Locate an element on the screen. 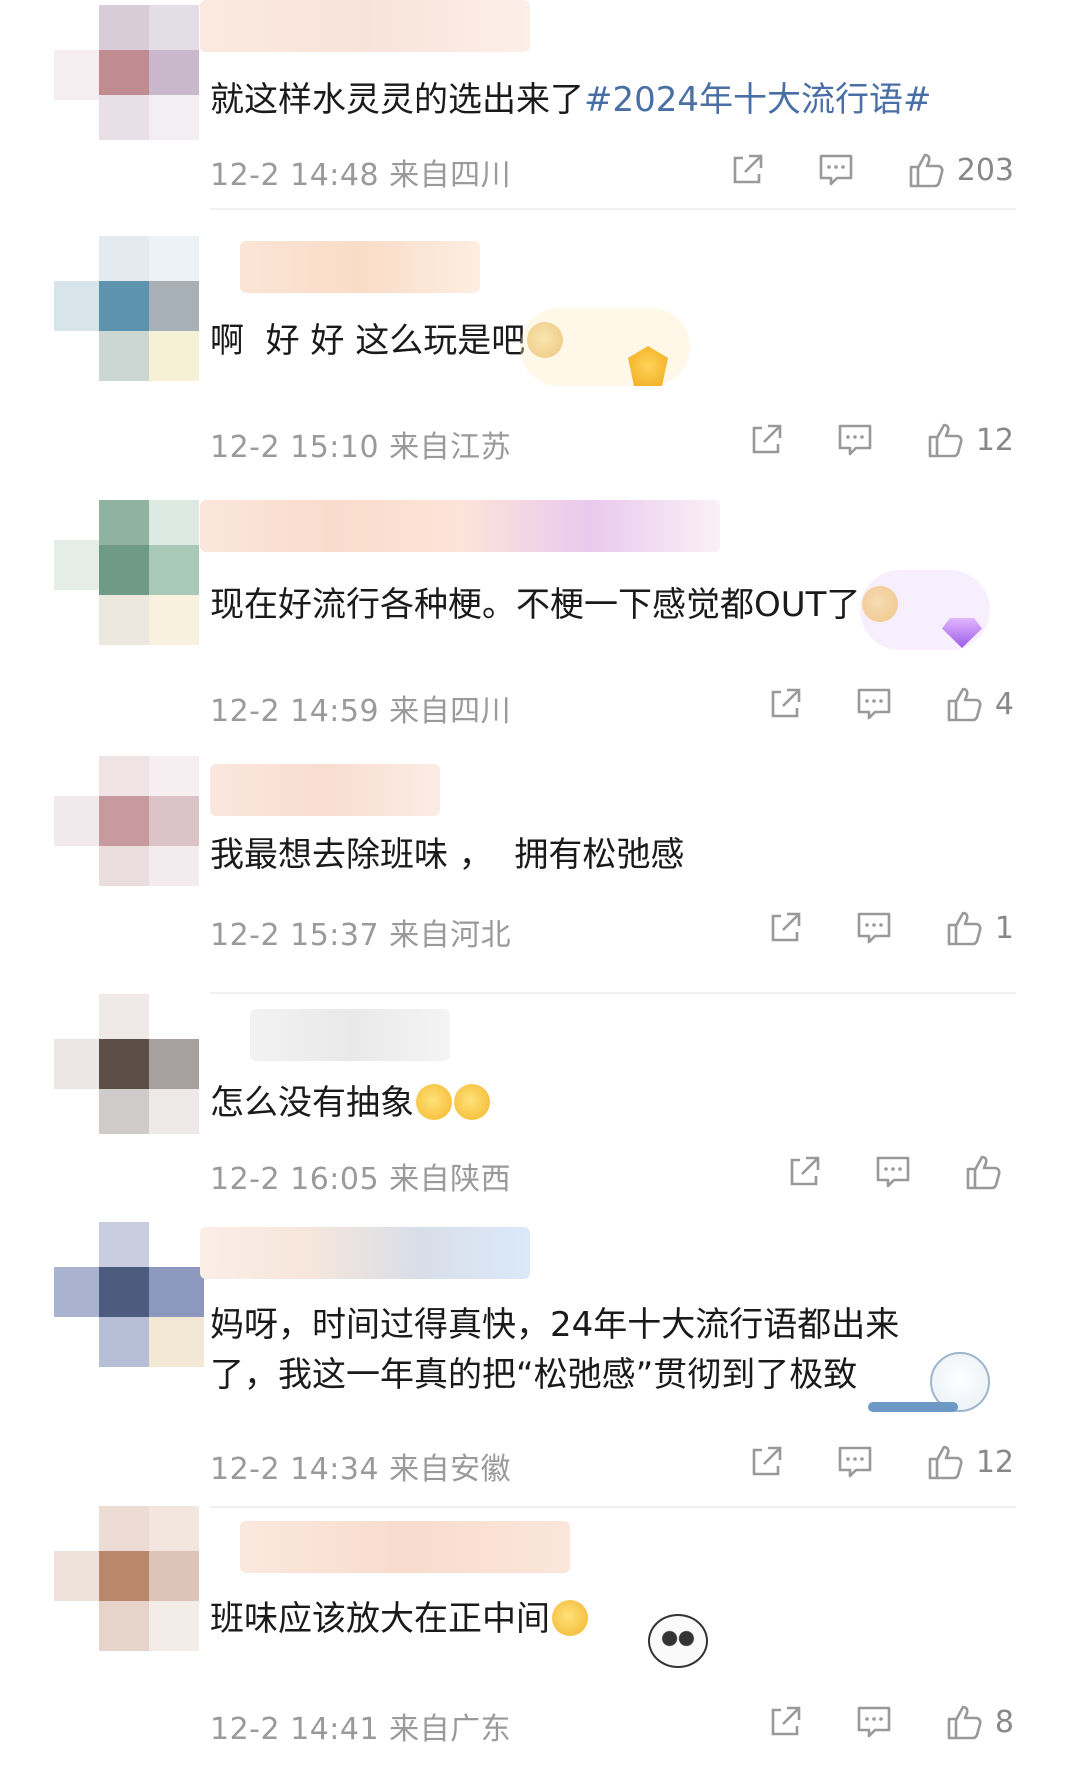 The height and width of the screenshot is (1774, 1080). hashtag-link: #2024年十大流行语# is located at coordinates (758, 100).